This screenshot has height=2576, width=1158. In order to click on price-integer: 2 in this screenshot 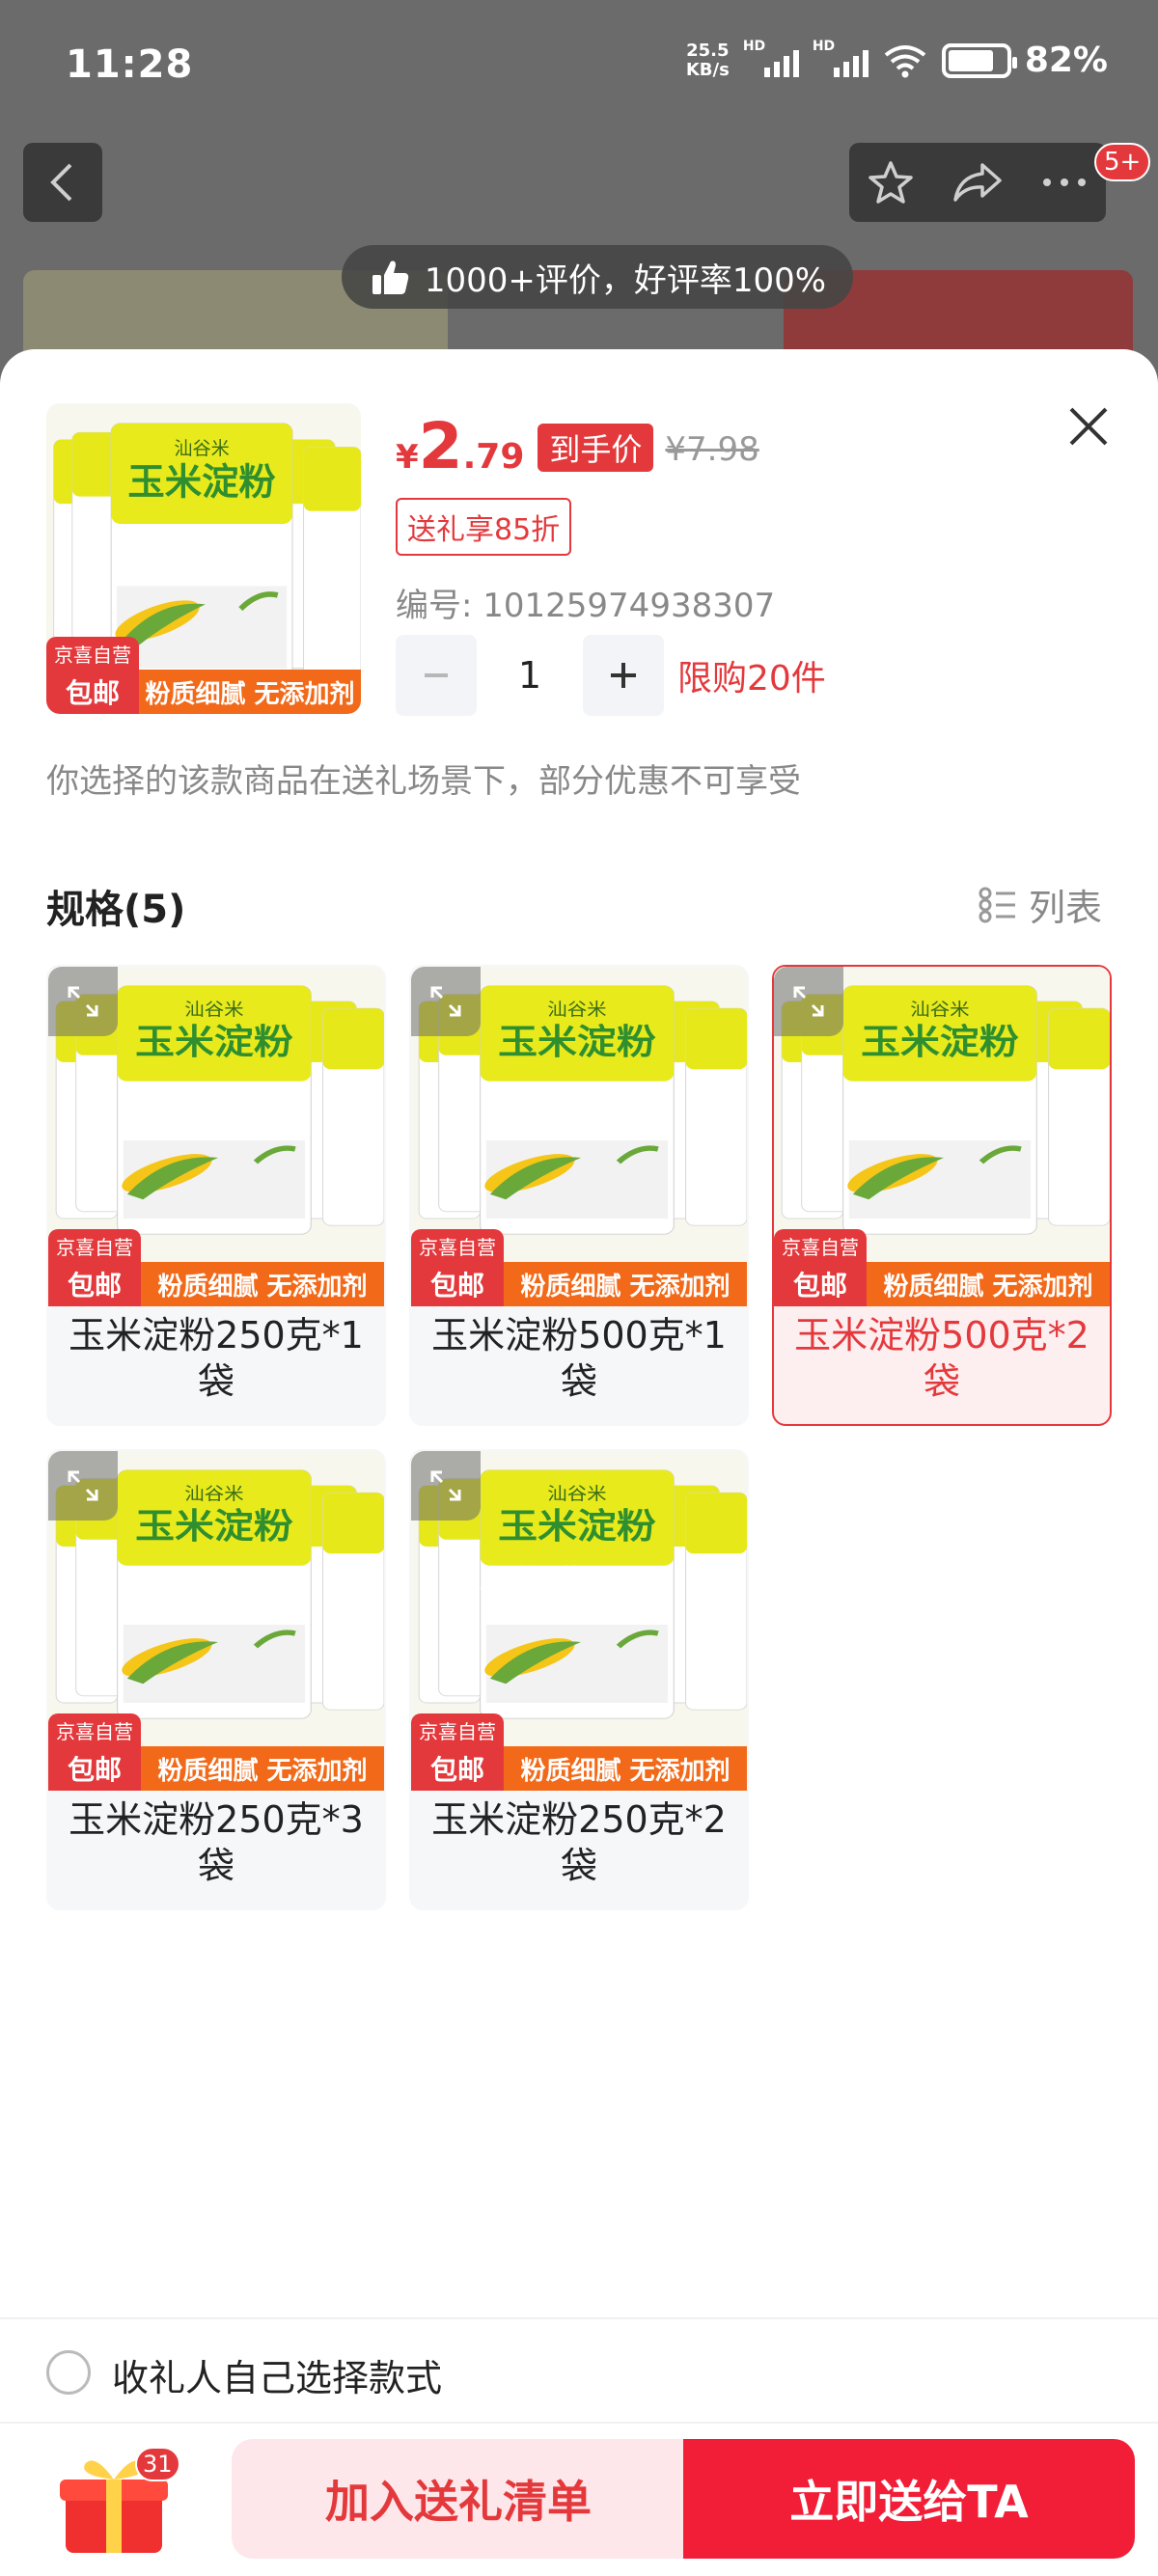, I will do `click(440, 446)`.